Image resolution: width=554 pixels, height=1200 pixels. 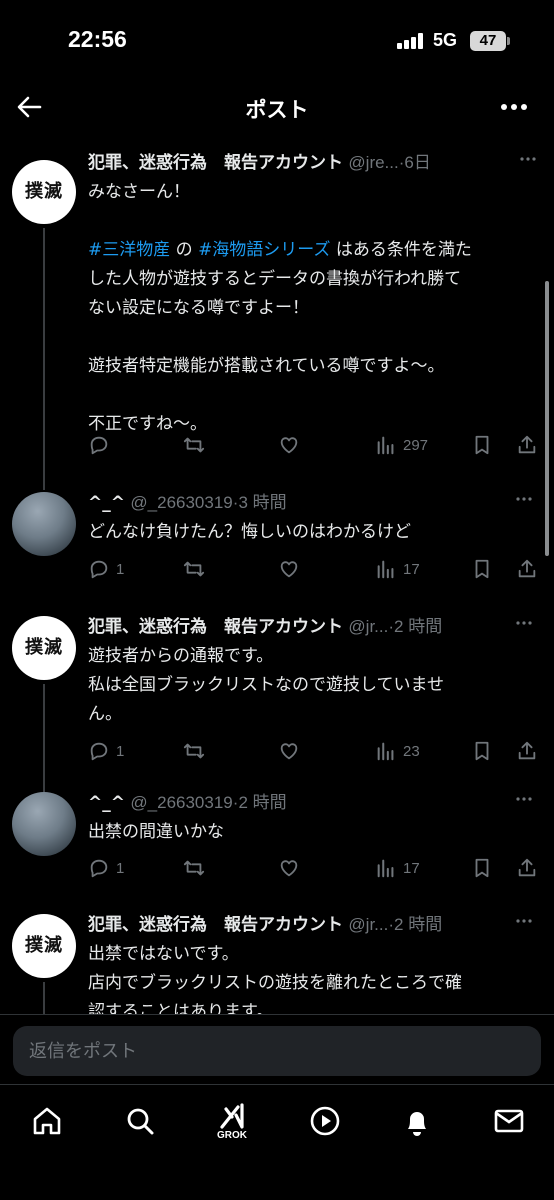 What do you see at coordinates (232, 1135) in the screenshot?
I see `grok-label: GROK` at bounding box center [232, 1135].